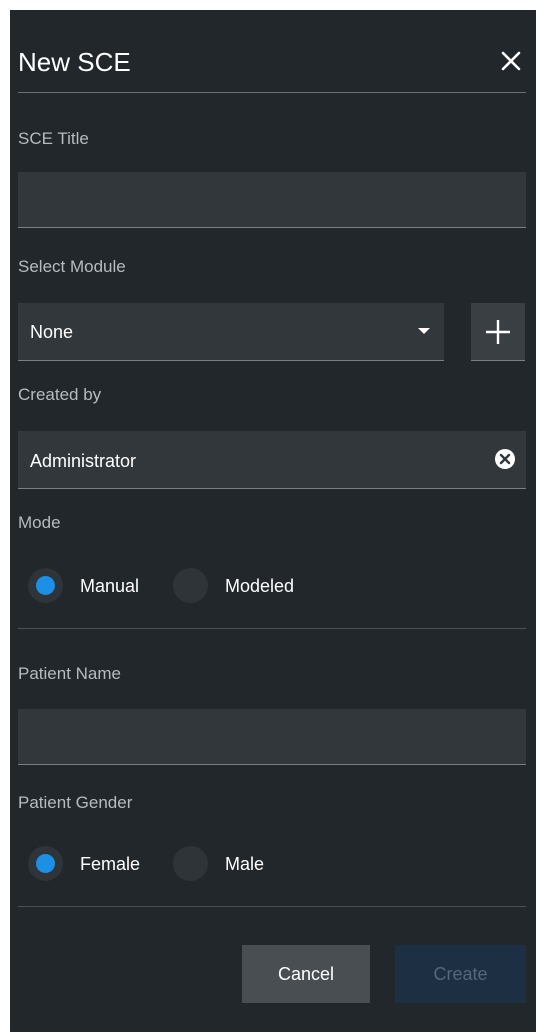  Describe the element at coordinates (83, 461) in the screenshot. I see `created-by-value: Administrator` at that location.